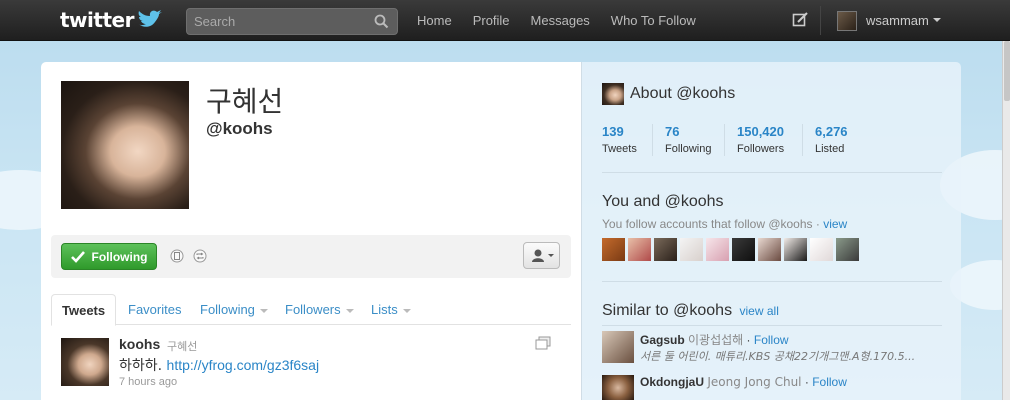 Image resolution: width=1010 pixels, height=400 pixels. I want to click on stat-listed-label: Listed, so click(830, 149).